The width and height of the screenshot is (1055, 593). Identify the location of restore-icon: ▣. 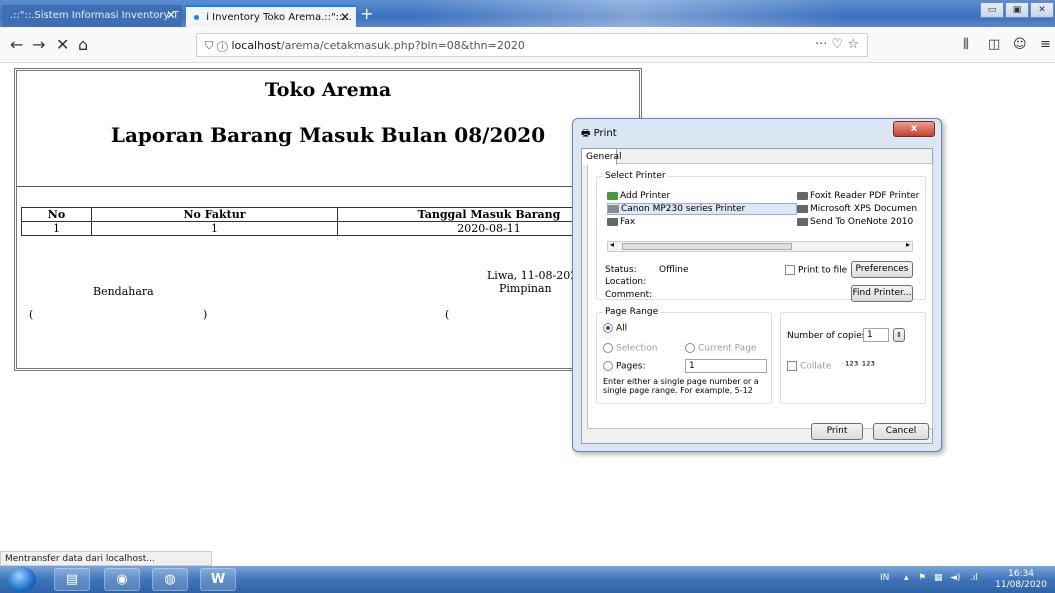
(1017, 10).